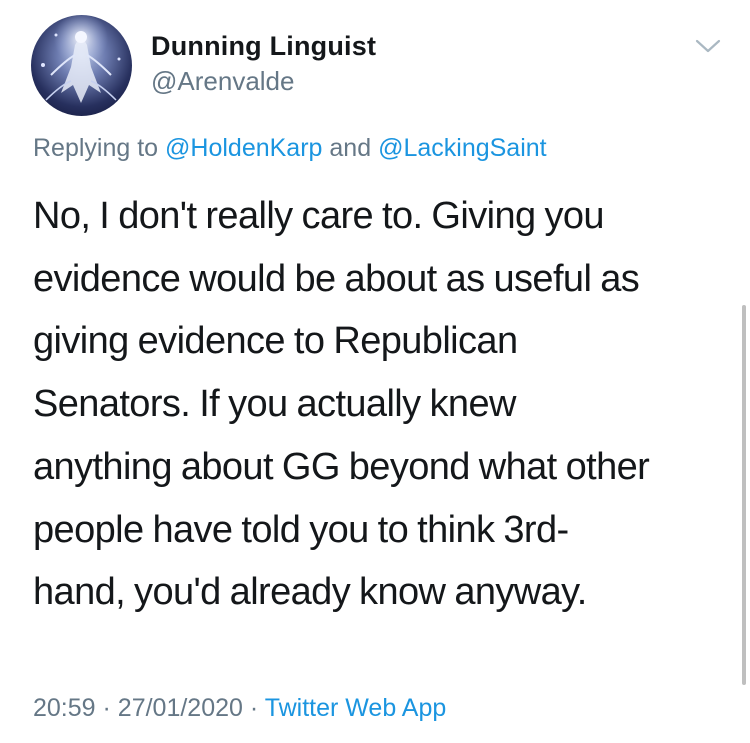 Image resolution: width=750 pixels, height=743 pixels. What do you see at coordinates (263, 46) in the screenshot?
I see `display-name: Dunning Linguist` at bounding box center [263, 46].